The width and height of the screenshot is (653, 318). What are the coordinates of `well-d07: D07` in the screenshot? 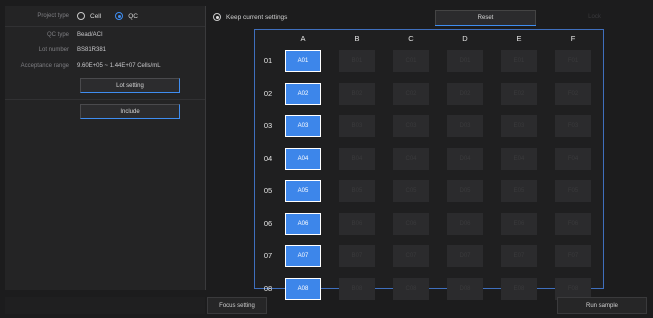 It's located at (465, 256).